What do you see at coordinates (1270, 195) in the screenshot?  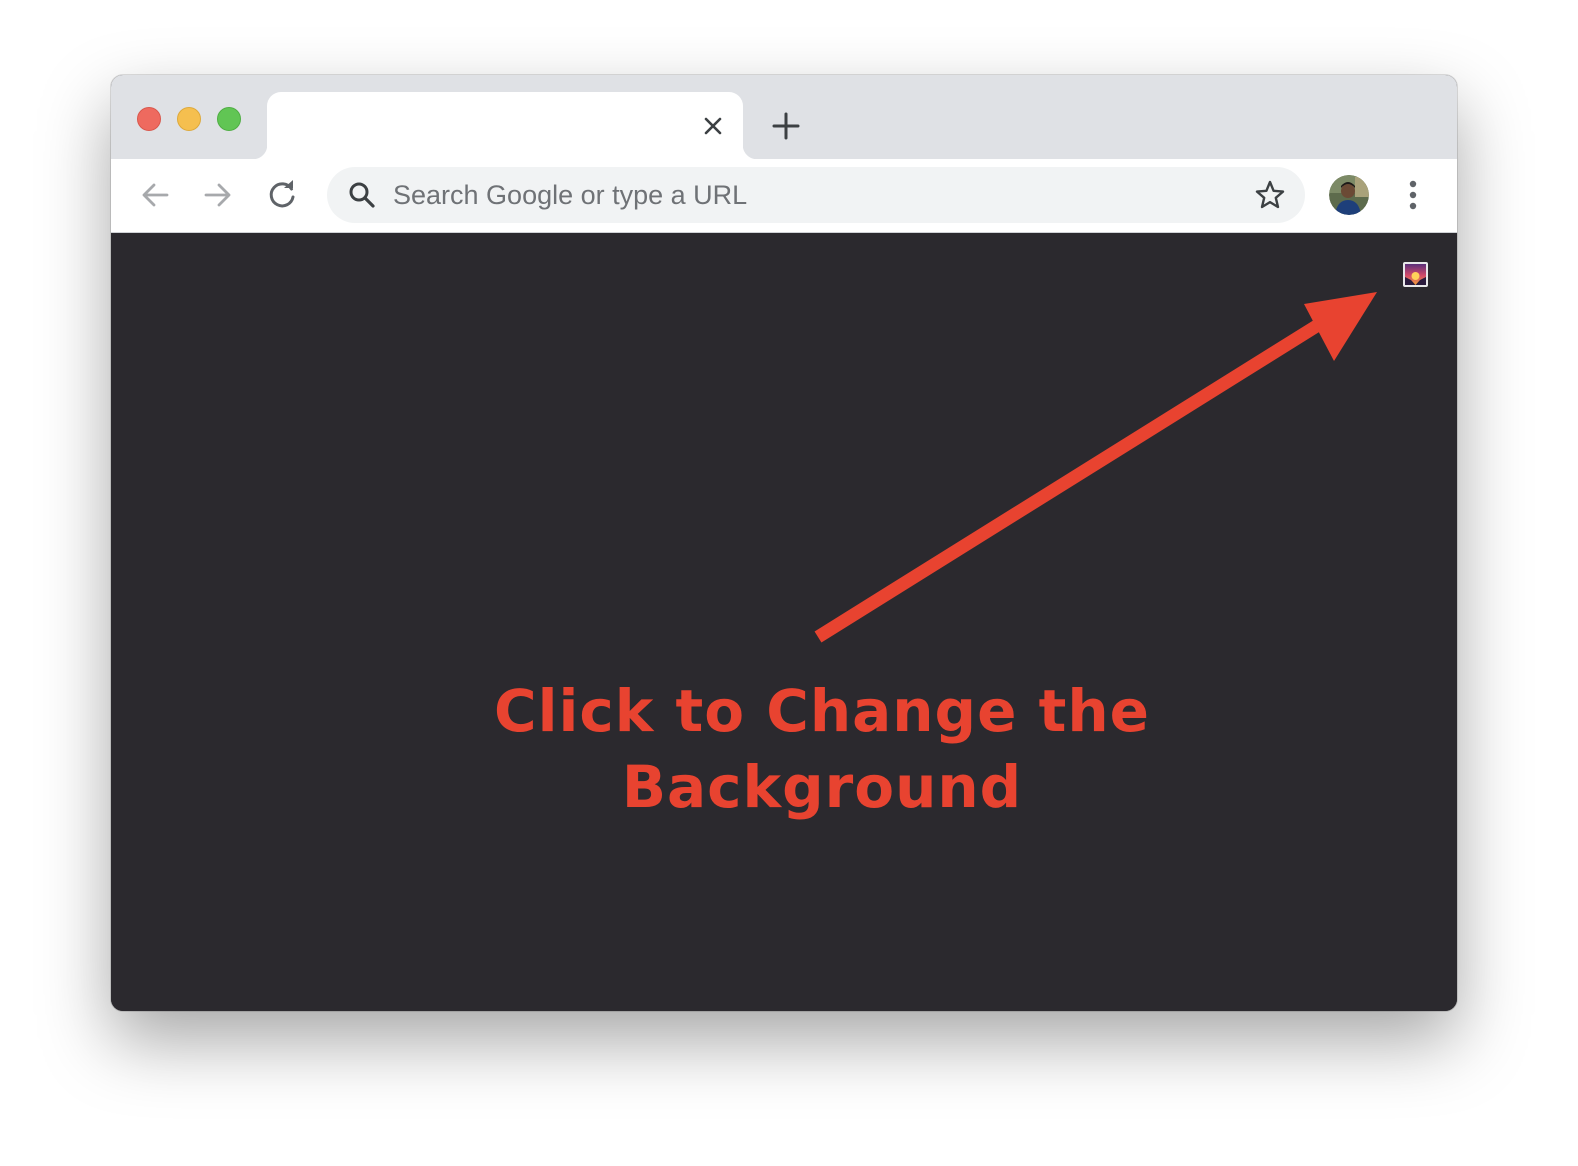 I see `star-icon` at bounding box center [1270, 195].